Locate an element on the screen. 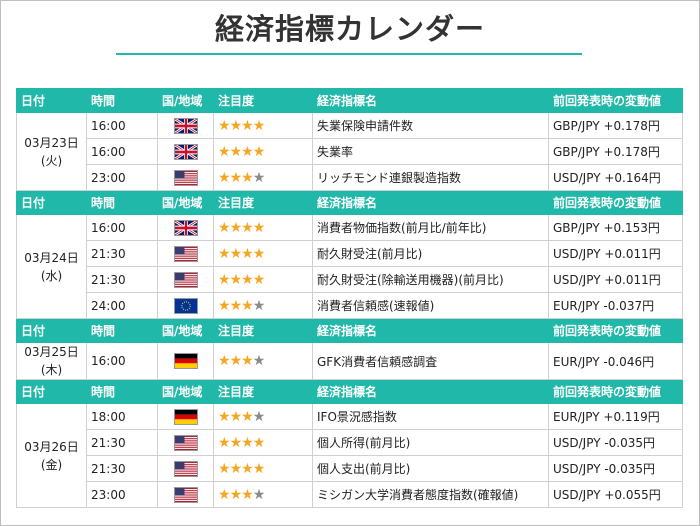 The height and width of the screenshot is (526, 700). date-label: 03月26日 is located at coordinates (51, 446).